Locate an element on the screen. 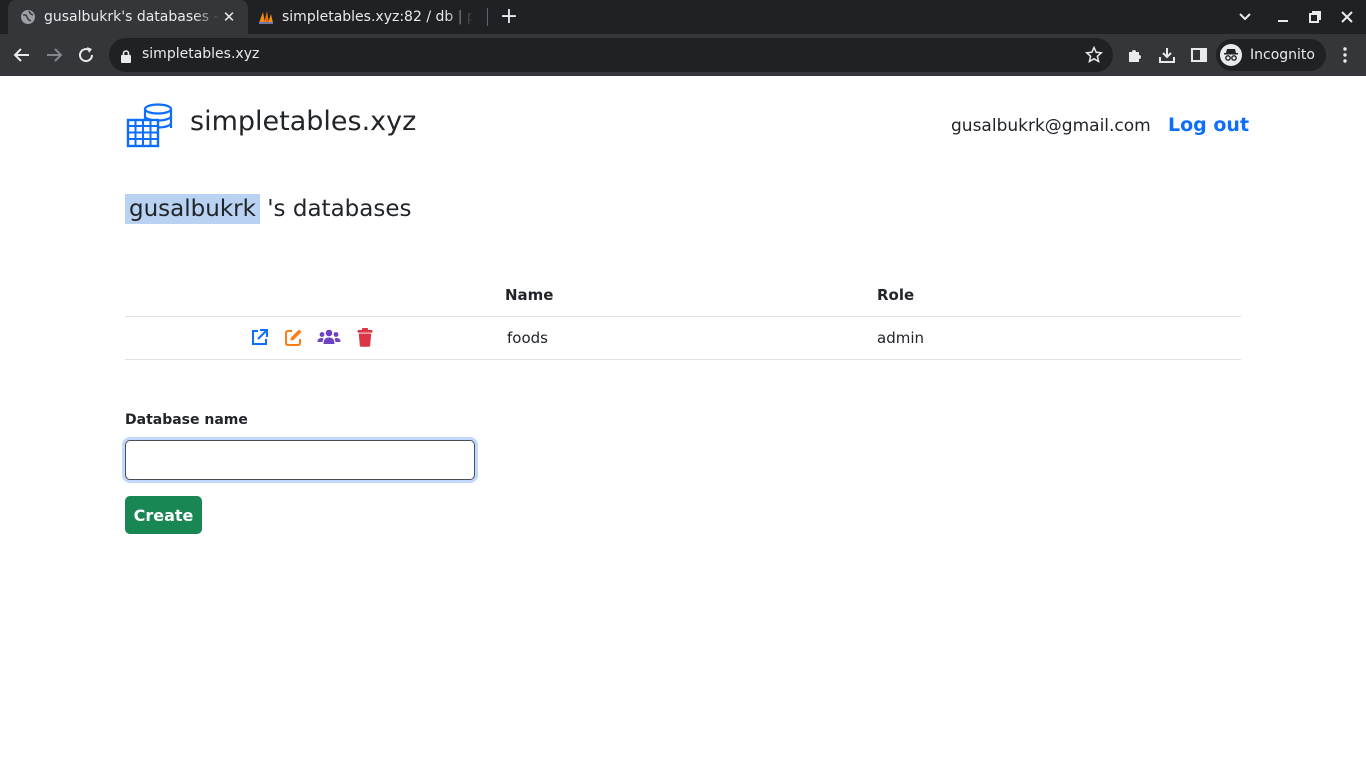  brand-title: simpletables.xyz is located at coordinates (303, 121).